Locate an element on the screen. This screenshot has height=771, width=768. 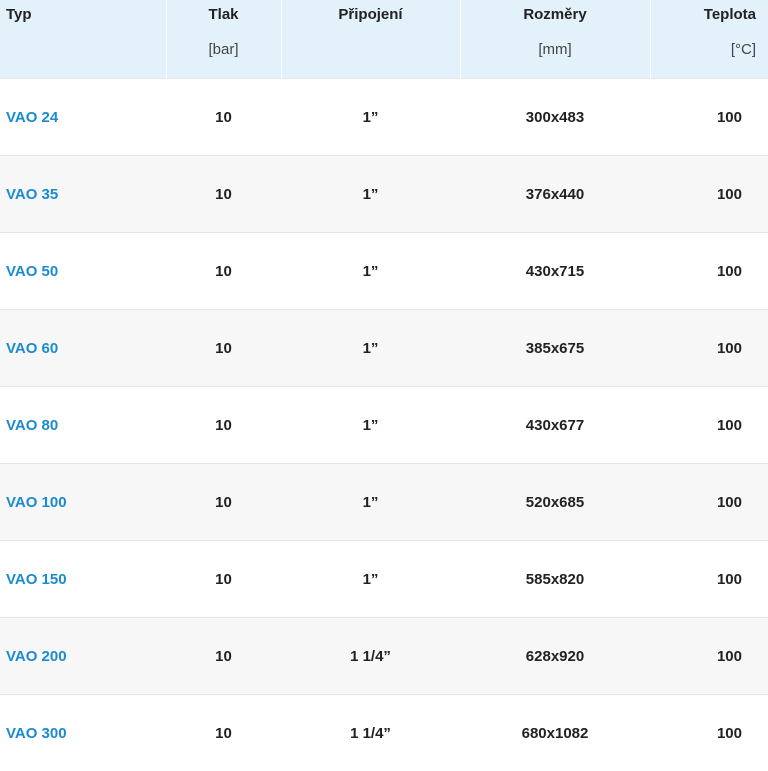
cell-typ-link: VAO 150 is located at coordinates (83, 579).